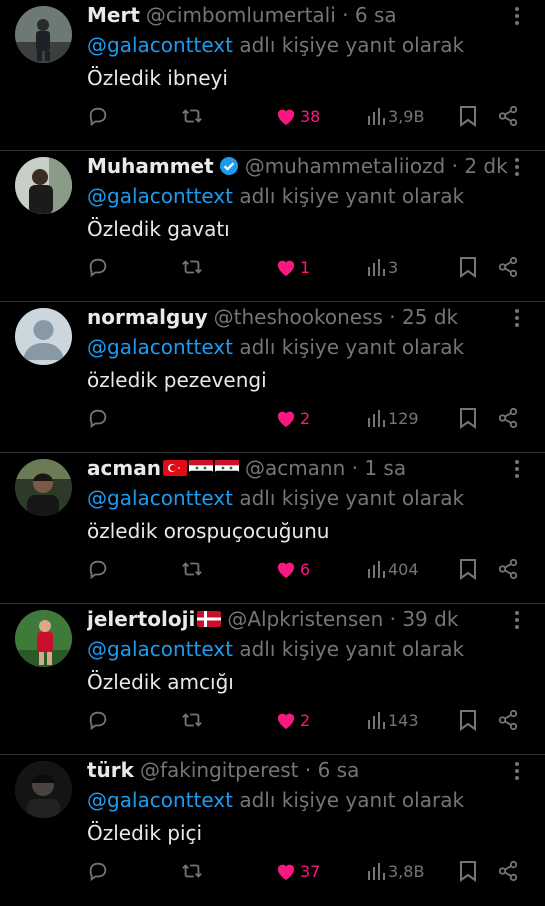  Describe the element at coordinates (271, 15) in the screenshot. I see `handle: @cimbomlumertali · 6 sa` at that location.